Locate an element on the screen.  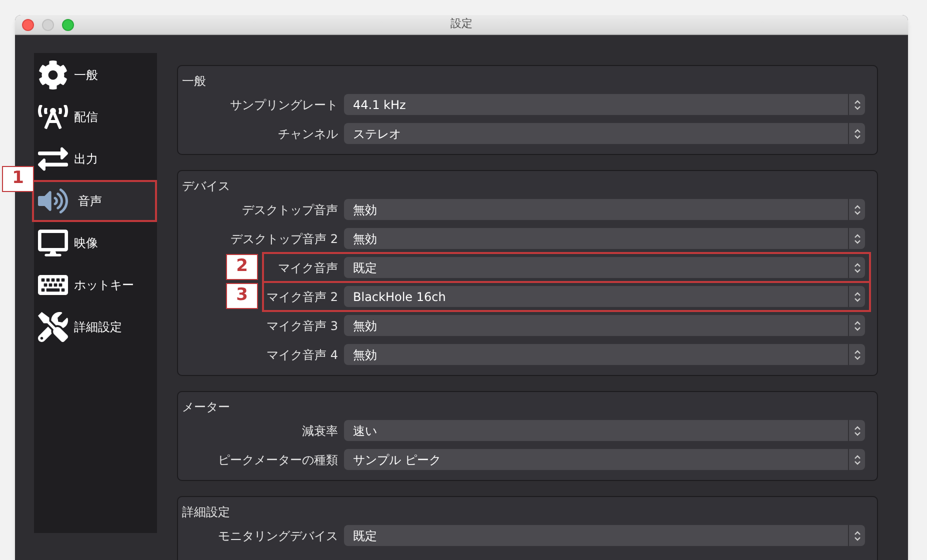
group-title: 一般 is located at coordinates (194, 81).